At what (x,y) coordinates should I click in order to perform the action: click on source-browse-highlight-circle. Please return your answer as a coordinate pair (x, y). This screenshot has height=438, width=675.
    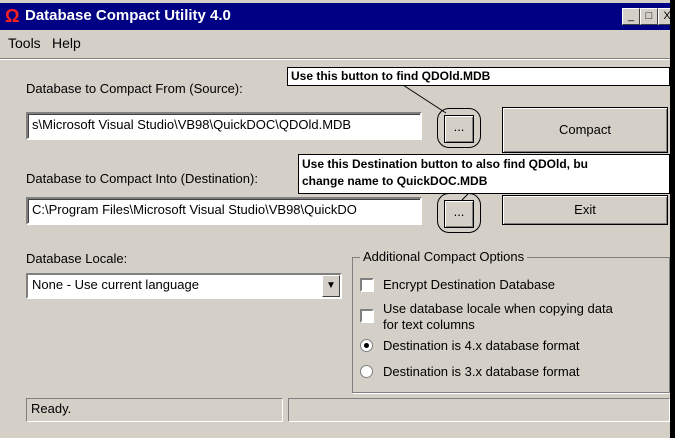
    Looking at the image, I should click on (459, 128).